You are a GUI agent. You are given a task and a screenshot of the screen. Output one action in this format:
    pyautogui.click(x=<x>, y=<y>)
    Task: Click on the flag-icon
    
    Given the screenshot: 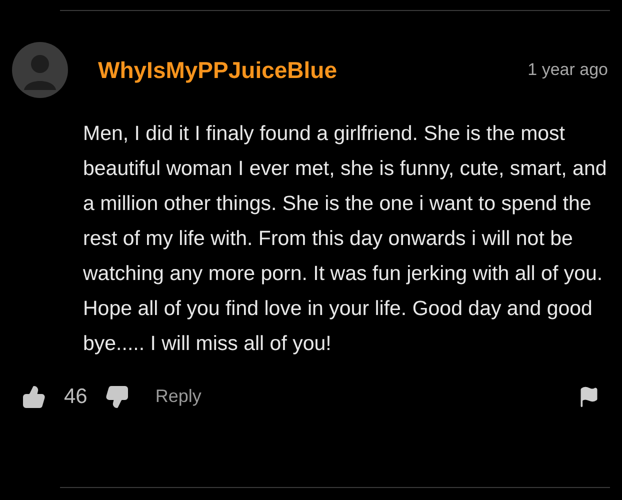 What is the action you would take?
    pyautogui.click(x=589, y=397)
    